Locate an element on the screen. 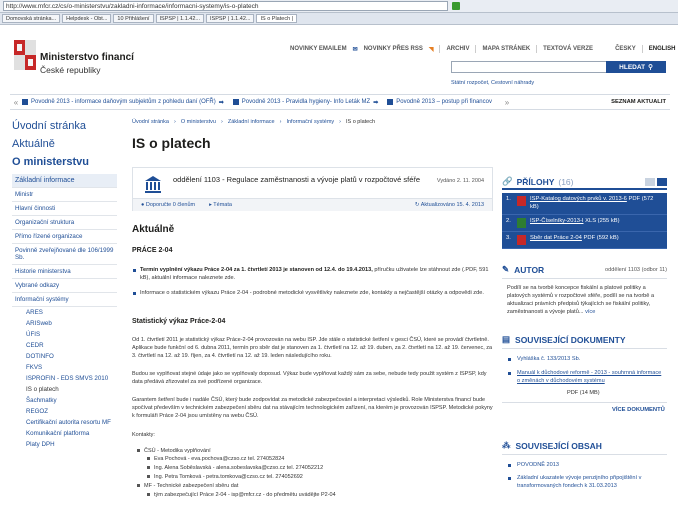 Image resolution: width=678 pixels, height=507 pixels. sidebar-news: Aktuálně is located at coordinates (64, 144).